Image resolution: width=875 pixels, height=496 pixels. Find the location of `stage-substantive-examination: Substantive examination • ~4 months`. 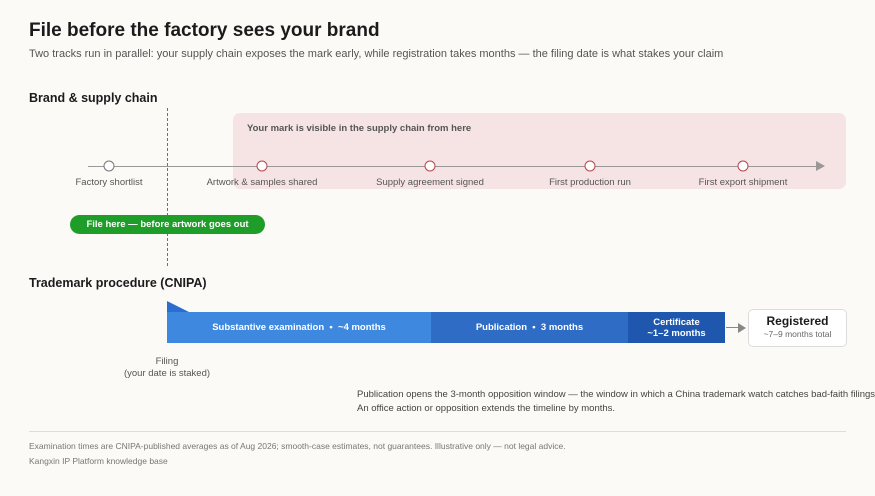

stage-substantive-examination: Substantive examination • ~4 months is located at coordinates (299, 327).